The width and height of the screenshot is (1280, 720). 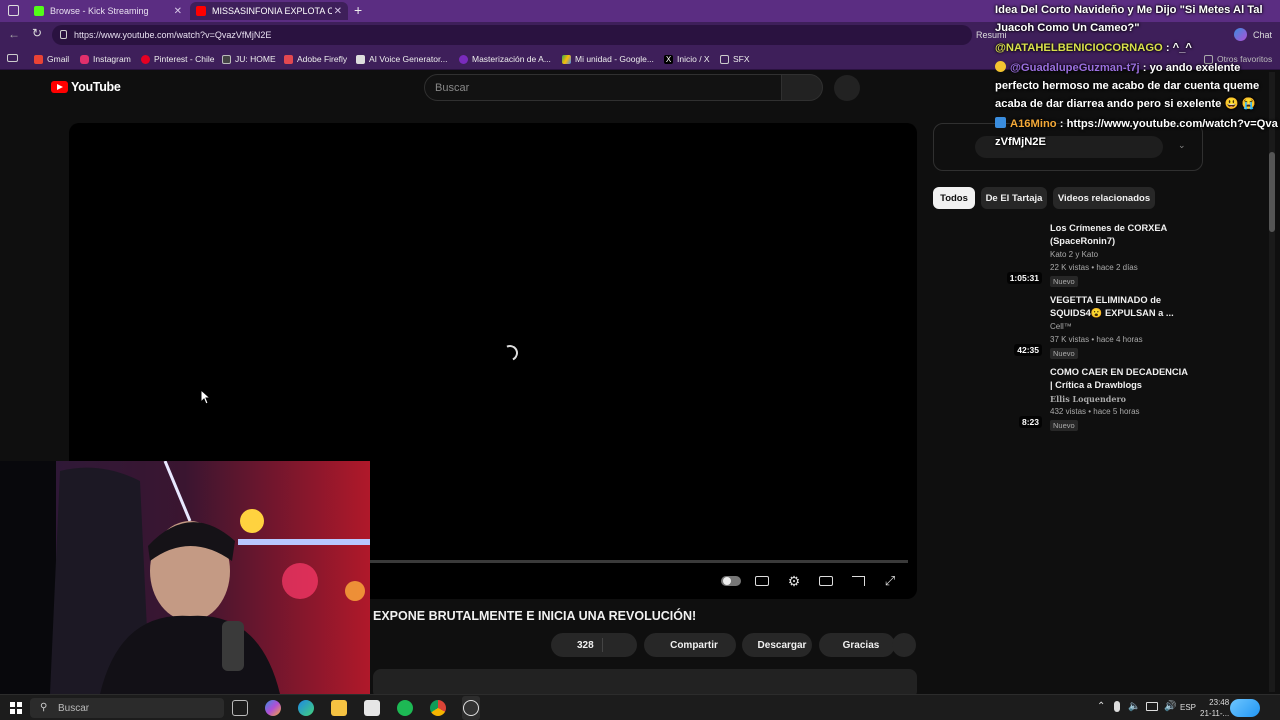 I want to click on refresh-icon: ↻, so click(x=37, y=33).